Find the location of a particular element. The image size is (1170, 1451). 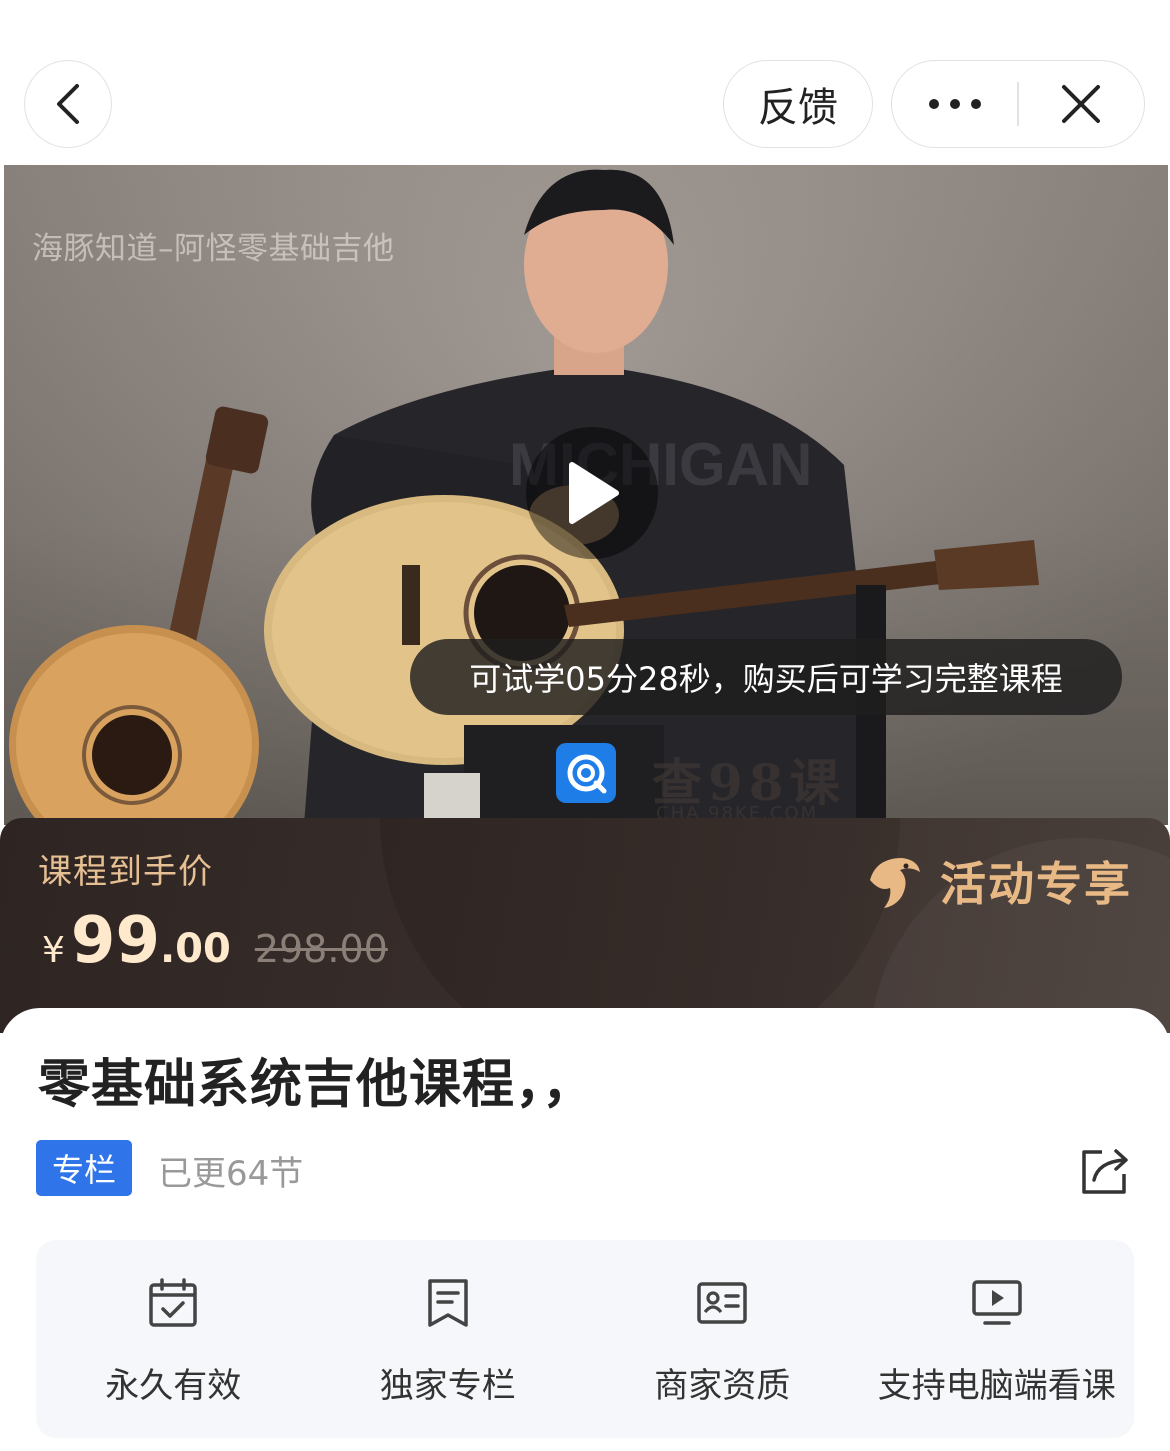

promo-tag: 活动专享 is located at coordinates (997, 881).